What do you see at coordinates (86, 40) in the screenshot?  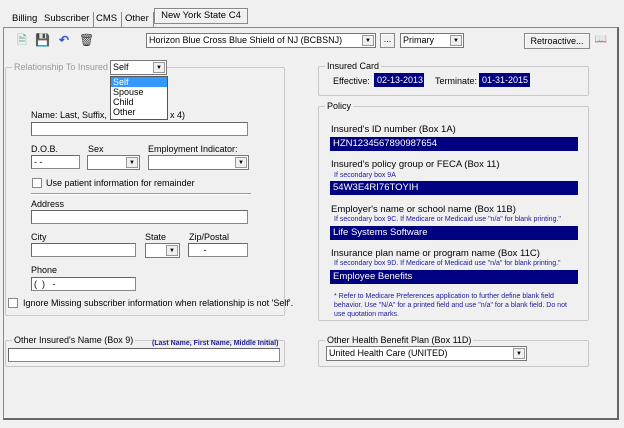 I see `delete-icon: 🗑` at bounding box center [86, 40].